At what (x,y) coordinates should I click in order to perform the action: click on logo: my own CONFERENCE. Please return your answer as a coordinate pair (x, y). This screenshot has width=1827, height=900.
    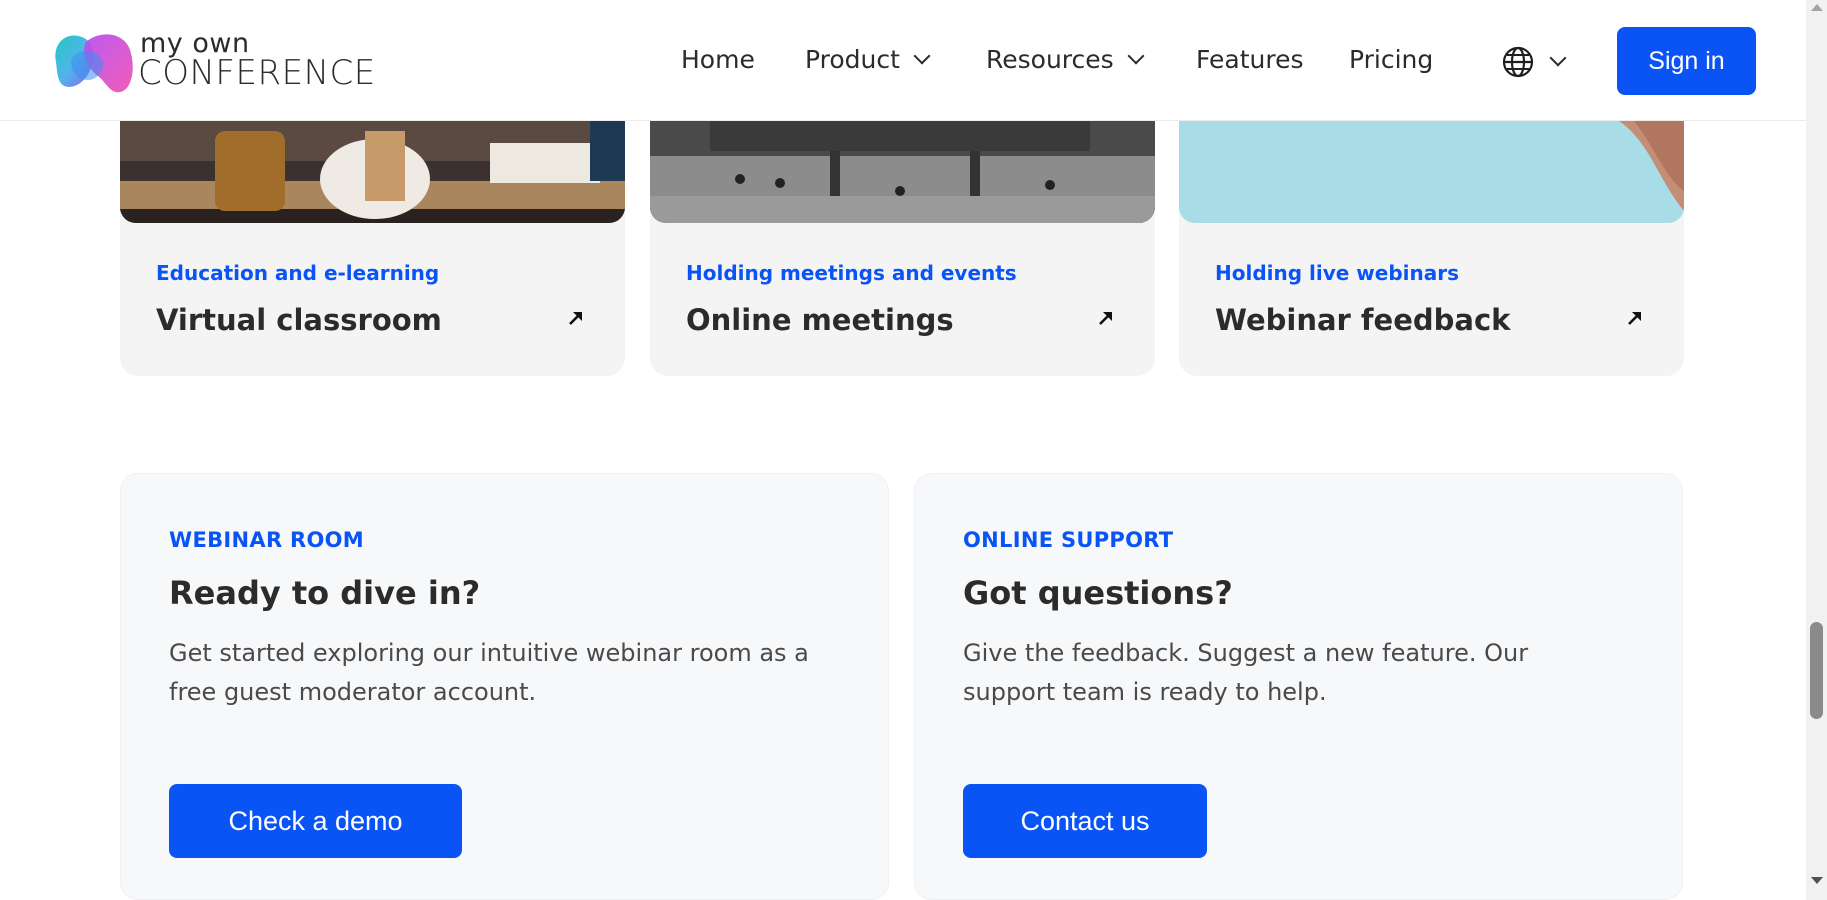
    Looking at the image, I should click on (212, 62).